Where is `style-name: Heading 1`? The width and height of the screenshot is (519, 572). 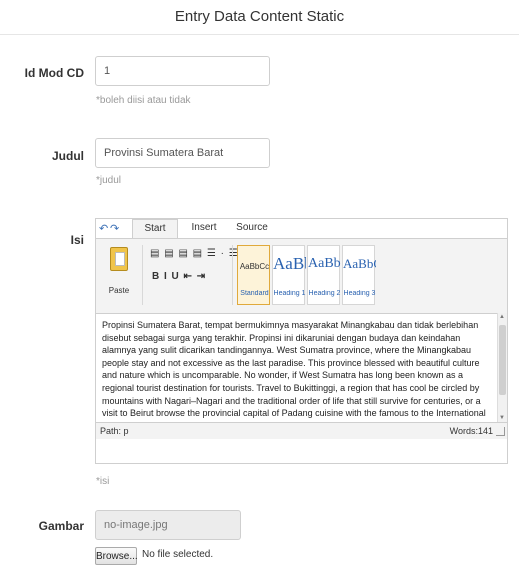 style-name: Heading 1 is located at coordinates (289, 293).